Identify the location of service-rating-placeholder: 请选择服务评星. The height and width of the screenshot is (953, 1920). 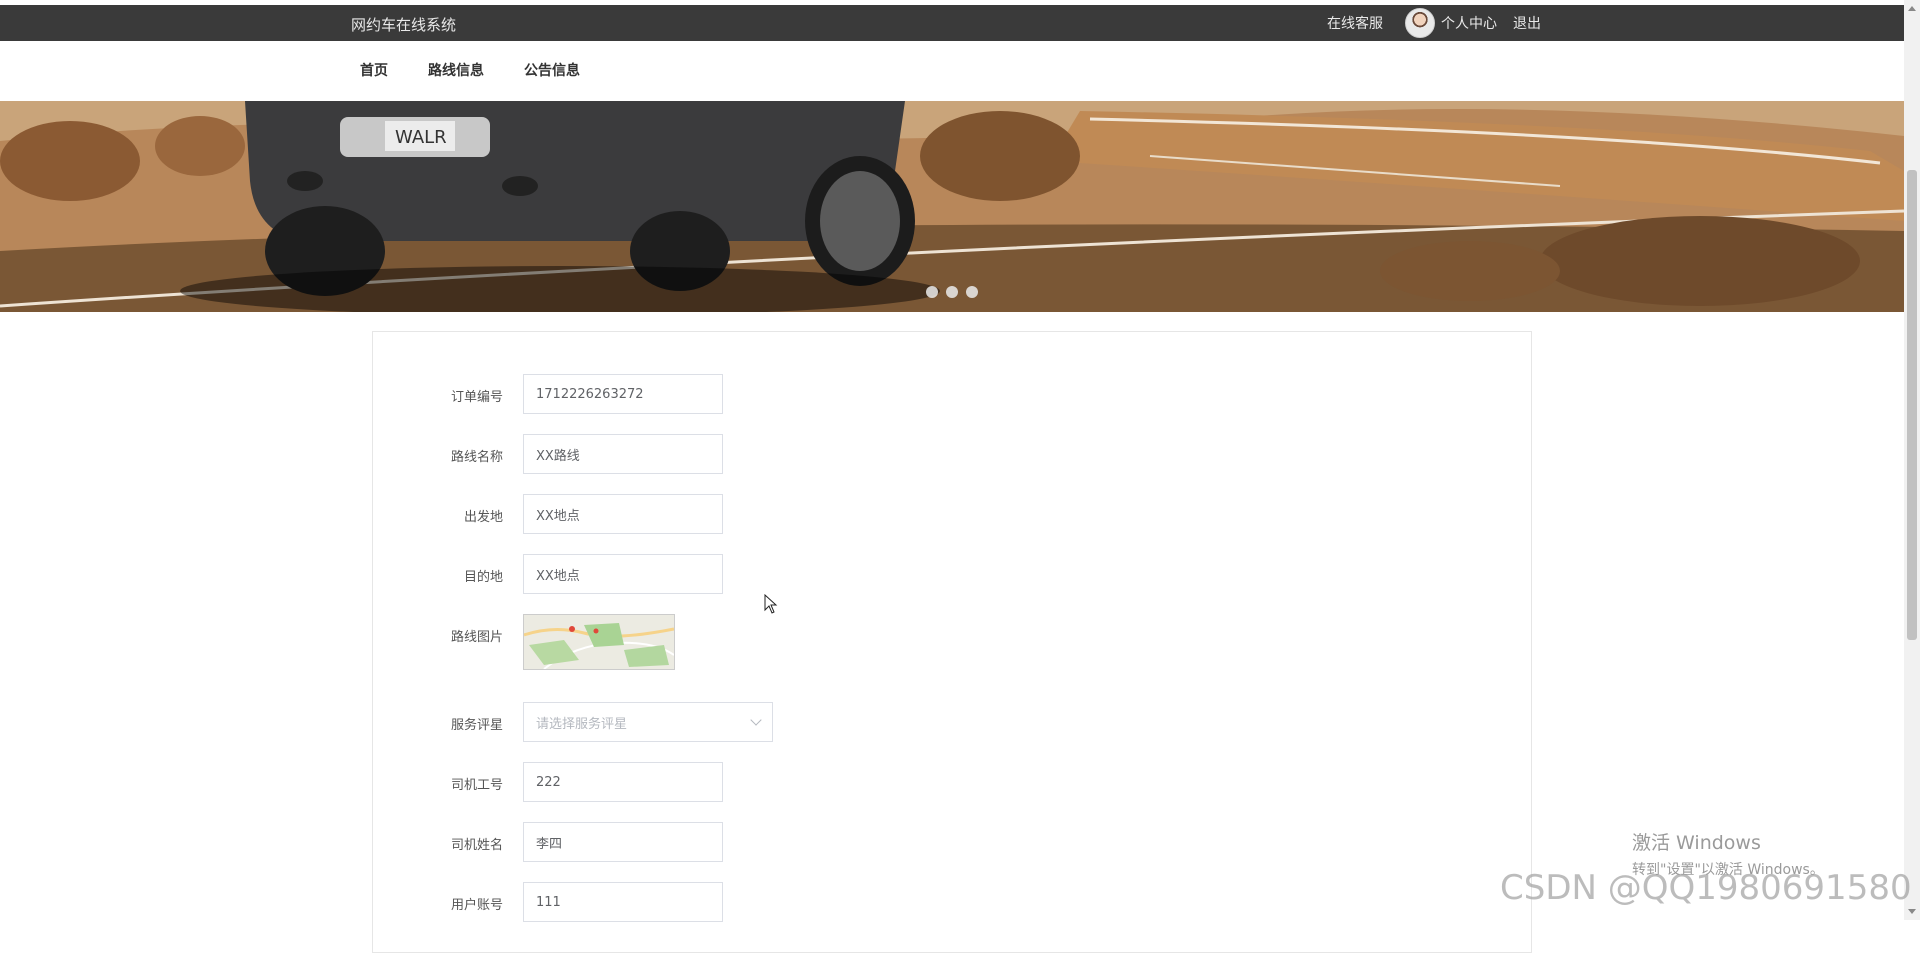
(582, 724).